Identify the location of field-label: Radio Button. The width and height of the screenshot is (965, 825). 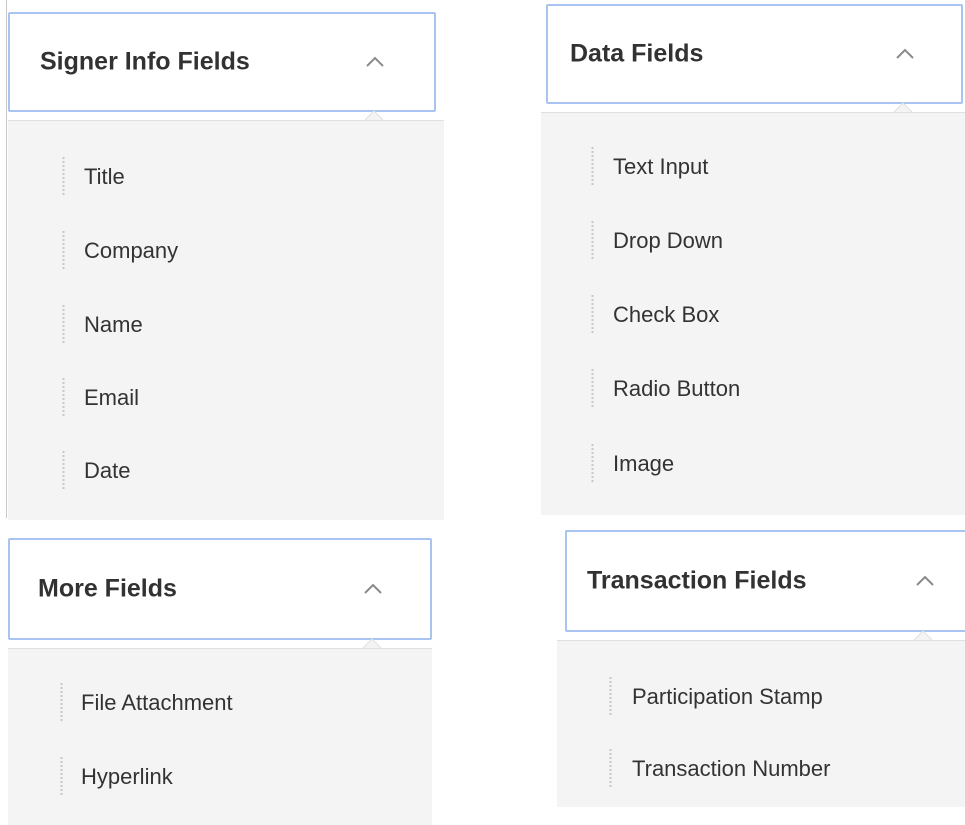
(677, 388).